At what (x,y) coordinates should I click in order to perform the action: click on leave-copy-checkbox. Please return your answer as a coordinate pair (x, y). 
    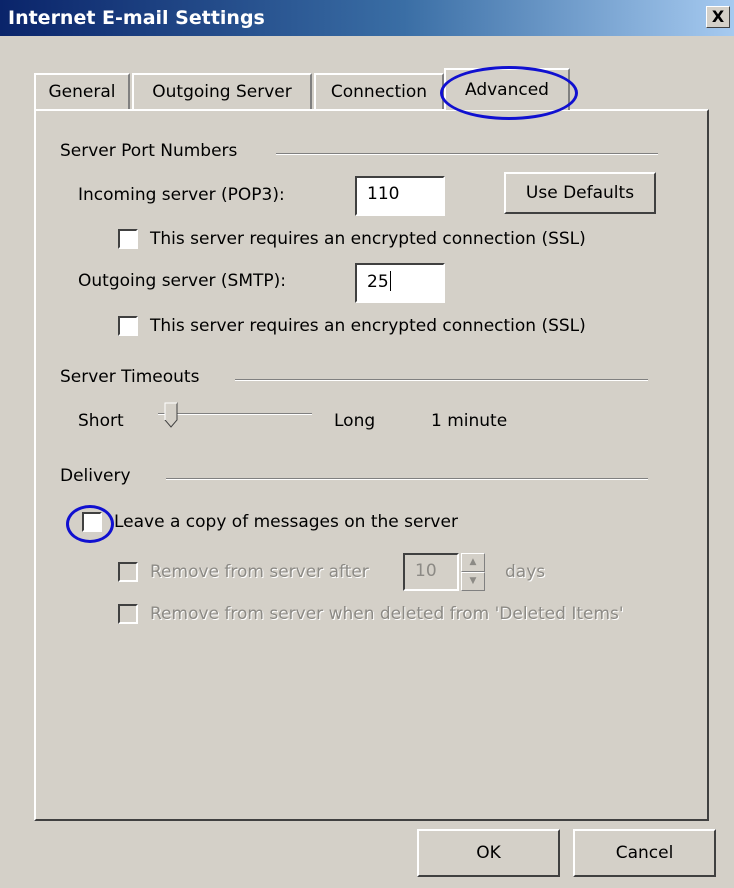
    Looking at the image, I should click on (92, 522).